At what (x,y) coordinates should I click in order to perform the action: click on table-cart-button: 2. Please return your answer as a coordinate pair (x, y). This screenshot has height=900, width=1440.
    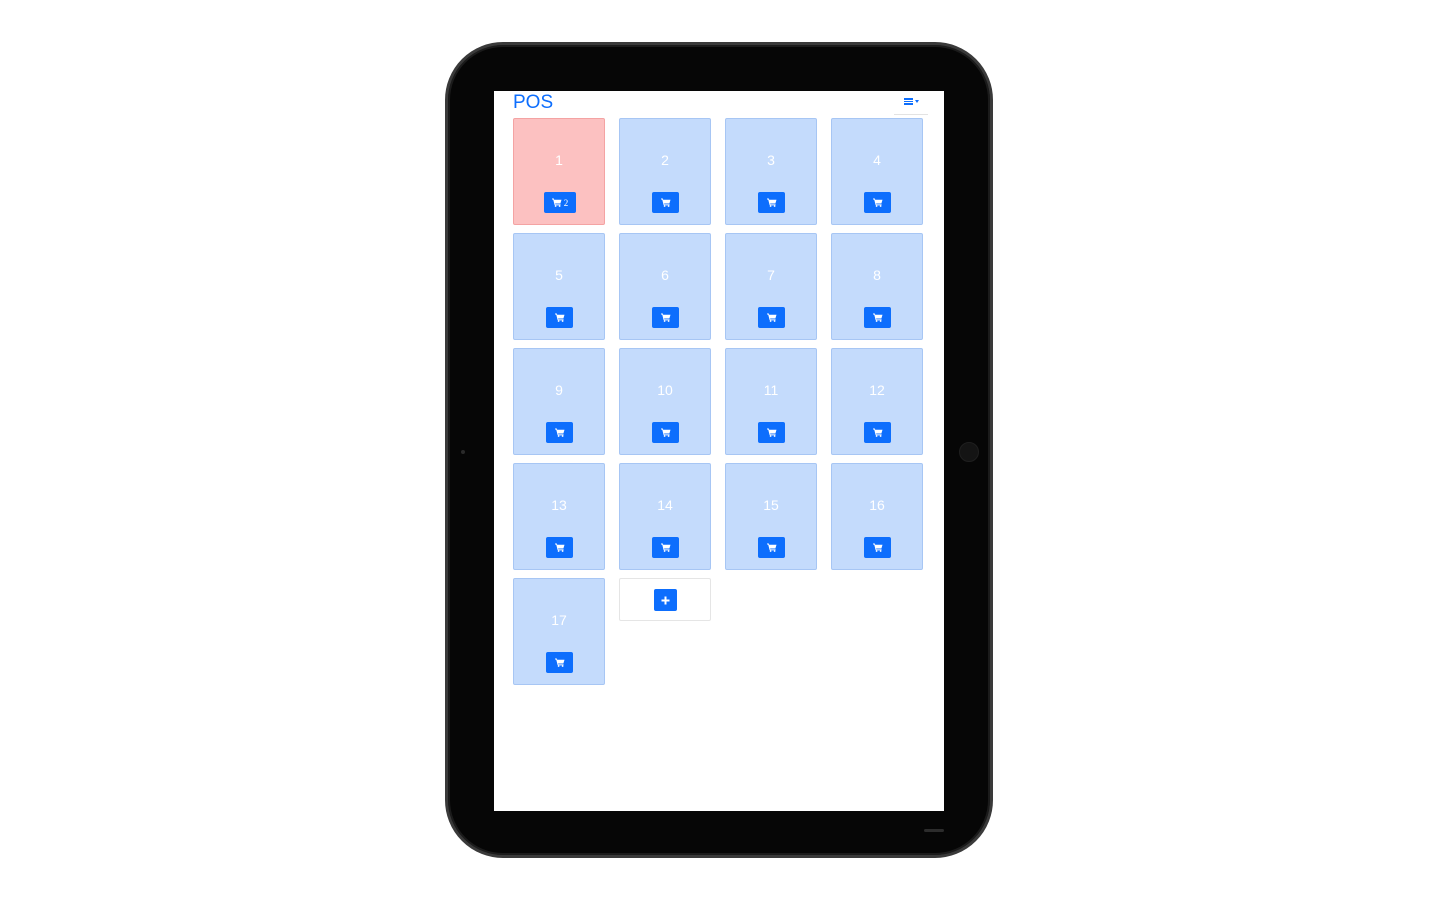
    Looking at the image, I should click on (560, 202).